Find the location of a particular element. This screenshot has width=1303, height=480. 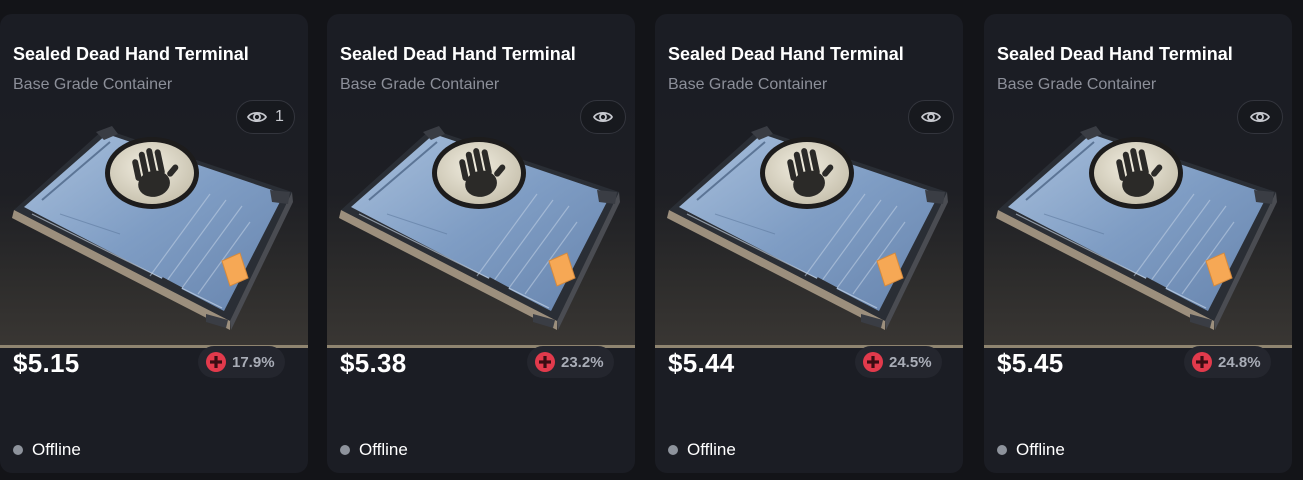

view-button: 1 is located at coordinates (265, 117).